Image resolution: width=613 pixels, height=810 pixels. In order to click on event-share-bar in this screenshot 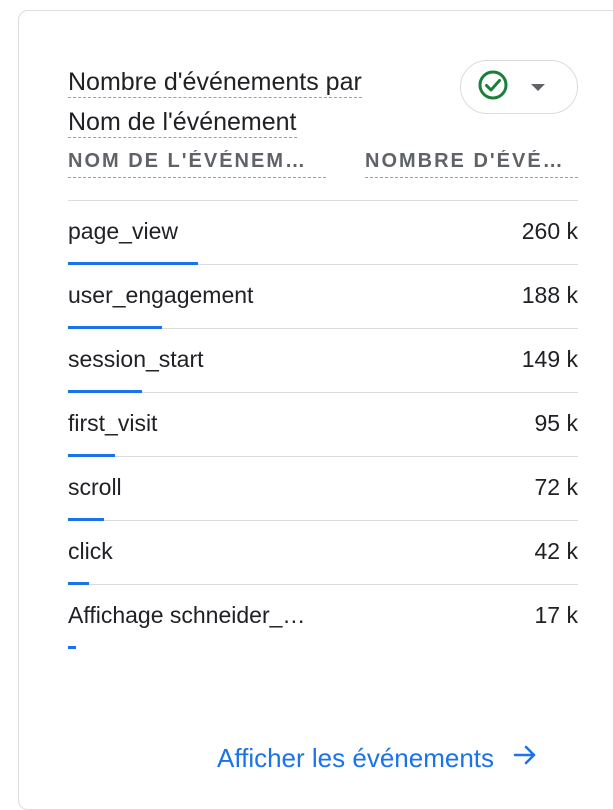, I will do `click(72, 647)`.